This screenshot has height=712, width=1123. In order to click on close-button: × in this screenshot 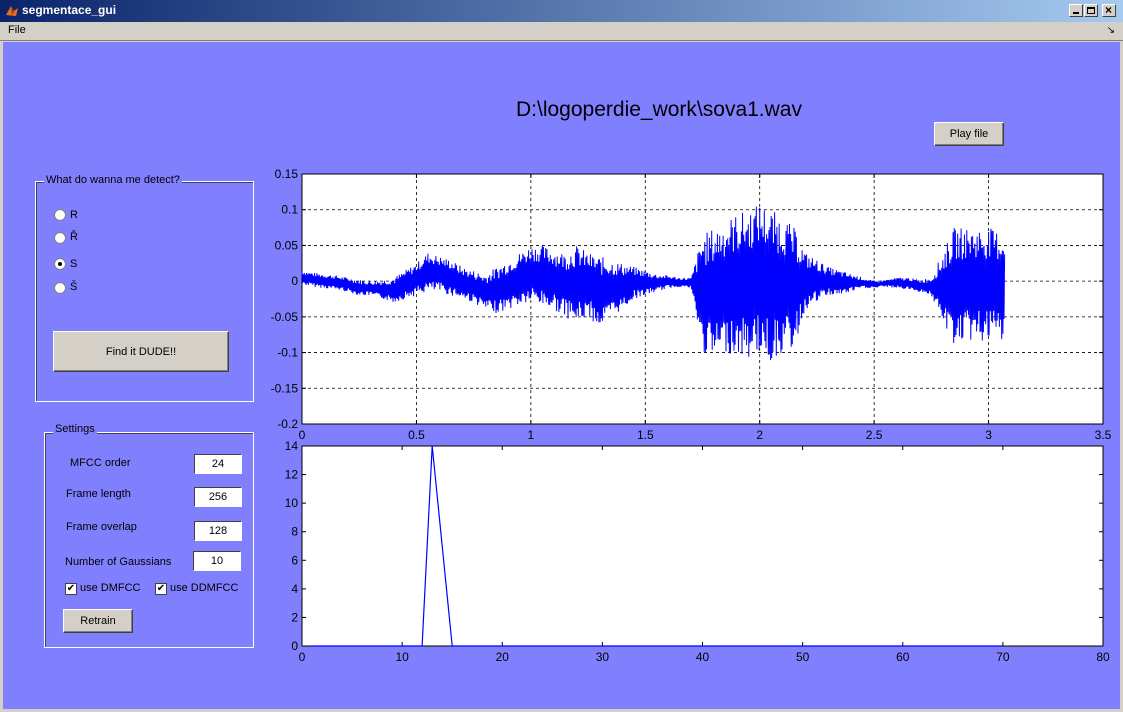, I will do `click(1109, 10)`.